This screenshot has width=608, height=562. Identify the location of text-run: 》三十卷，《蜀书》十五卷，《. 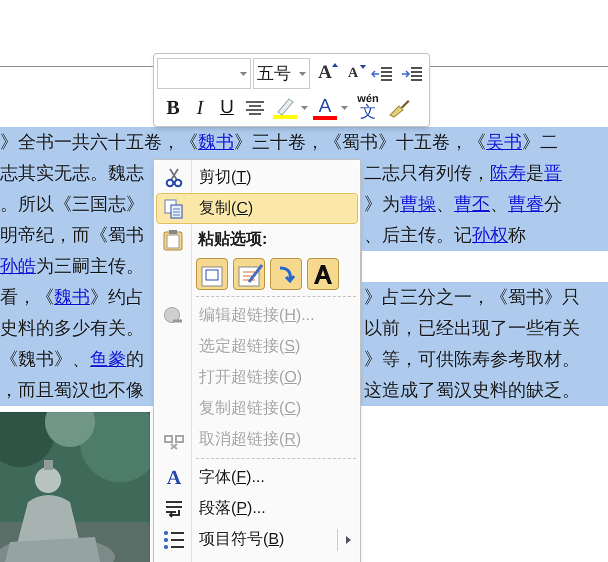
(360, 142).